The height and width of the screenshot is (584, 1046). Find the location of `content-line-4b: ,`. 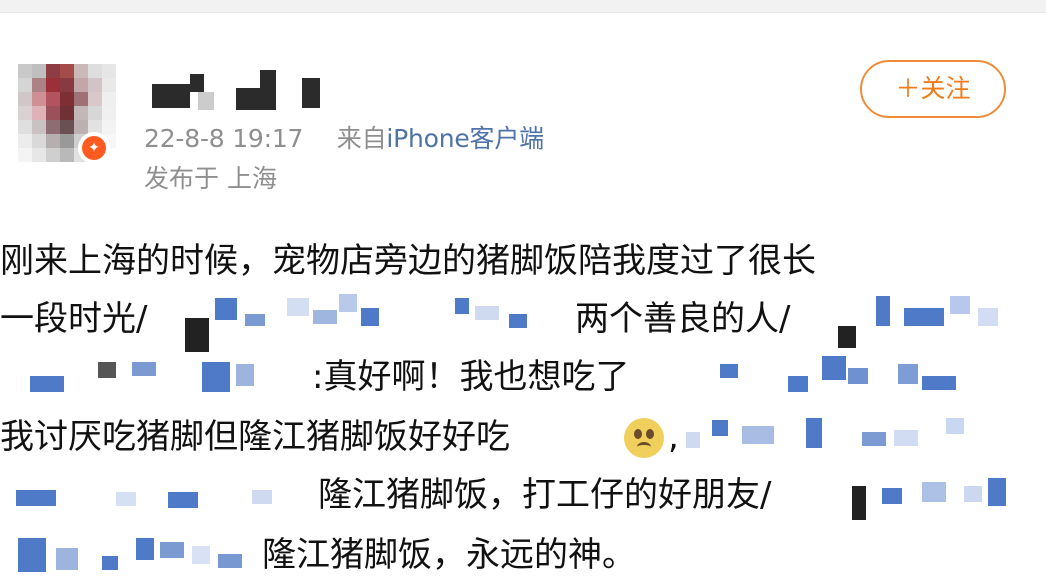

content-line-4b: , is located at coordinates (673, 437).